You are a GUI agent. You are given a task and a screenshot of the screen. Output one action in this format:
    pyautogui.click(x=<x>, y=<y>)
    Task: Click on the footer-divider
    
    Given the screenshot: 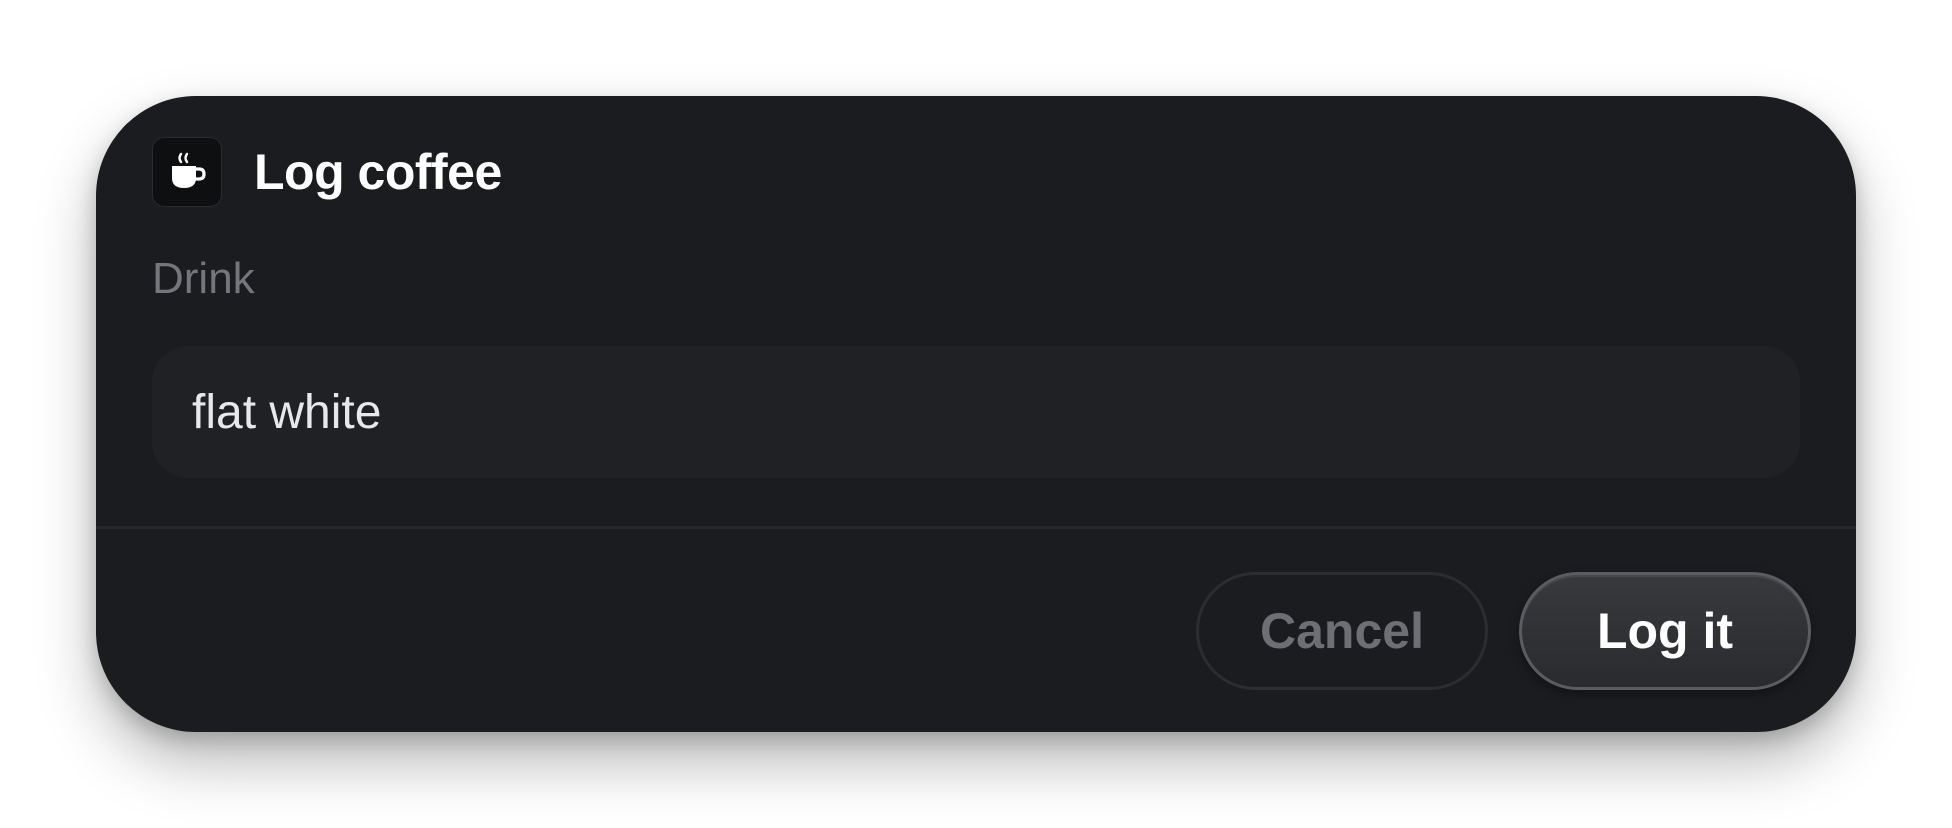 What is the action you would take?
    pyautogui.click(x=976, y=527)
    